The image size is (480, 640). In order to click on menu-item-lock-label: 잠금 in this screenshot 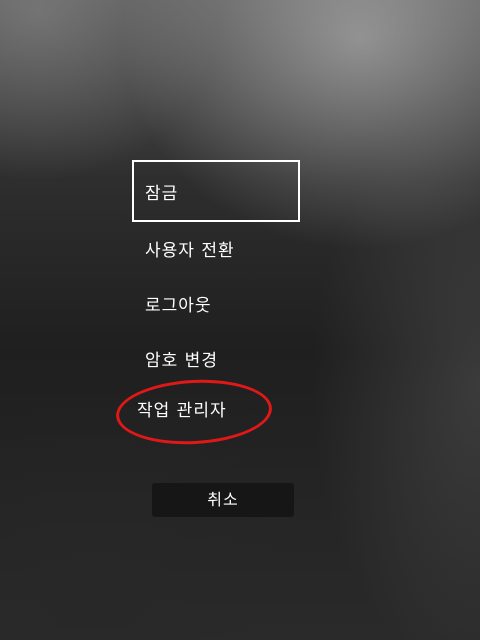, I will do `click(162, 194)`.